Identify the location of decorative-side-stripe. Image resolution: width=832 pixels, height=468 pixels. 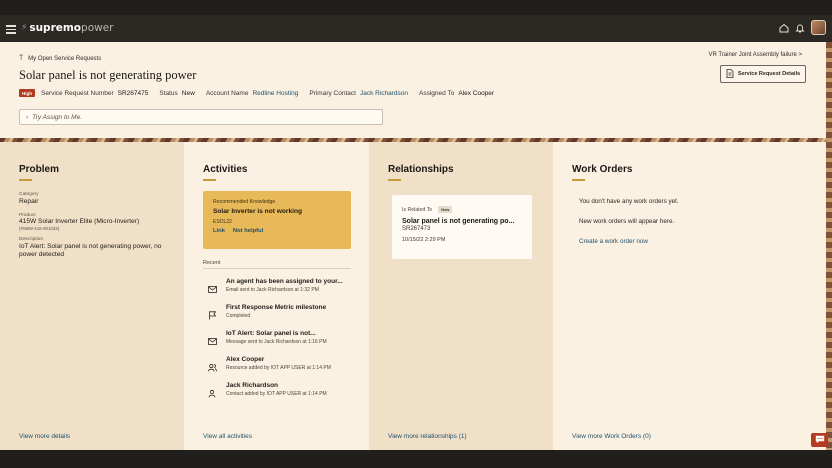
(829, 246).